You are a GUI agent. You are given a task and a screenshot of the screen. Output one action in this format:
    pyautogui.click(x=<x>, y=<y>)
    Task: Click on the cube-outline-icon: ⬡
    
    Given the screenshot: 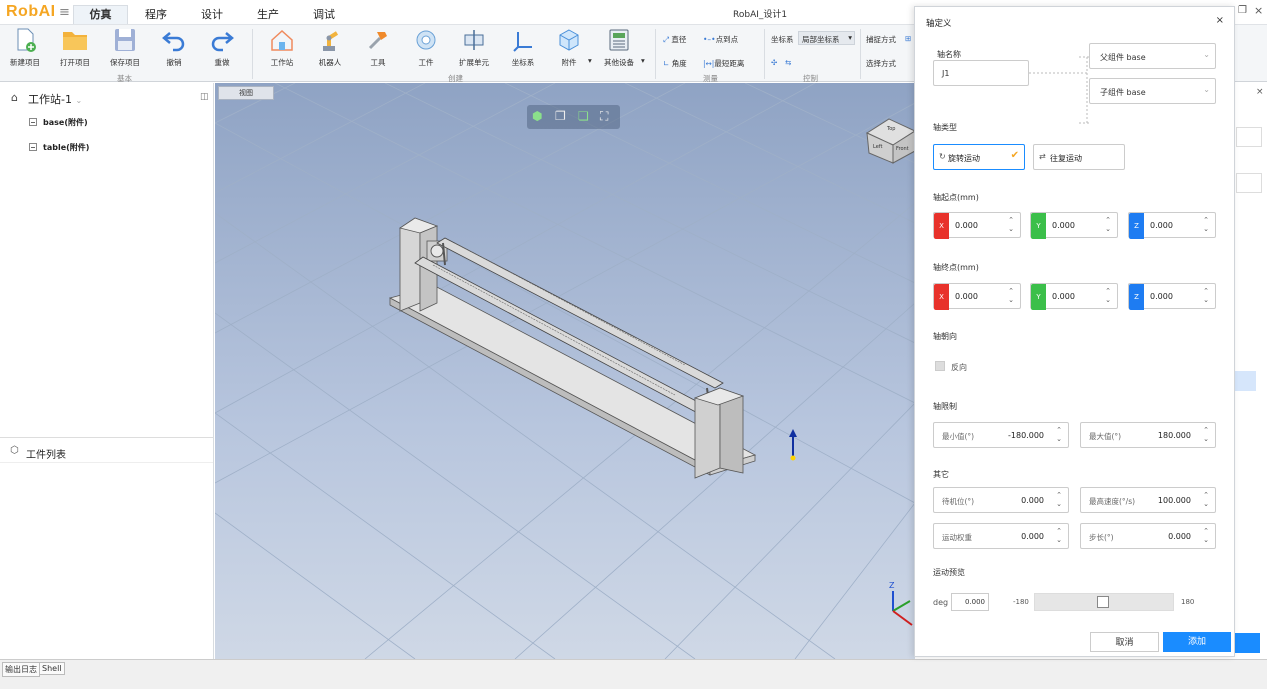 What is the action you would take?
    pyautogui.click(x=14, y=450)
    